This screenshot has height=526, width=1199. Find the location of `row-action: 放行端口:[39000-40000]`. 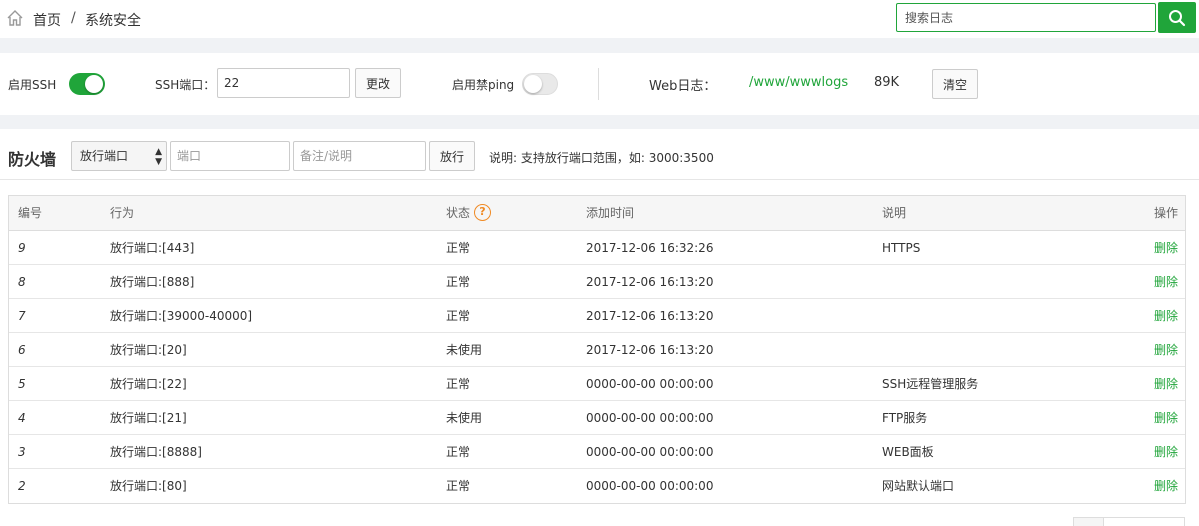

row-action: 放行端口:[39000-40000] is located at coordinates (181, 316).